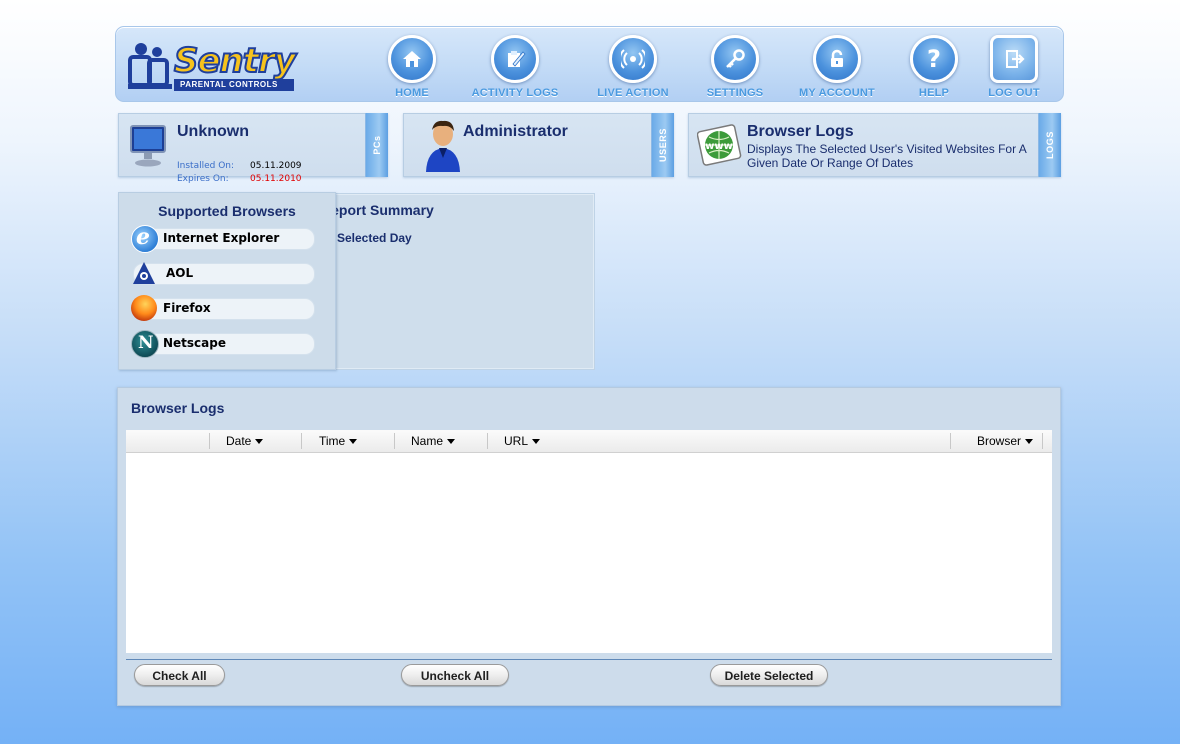 The image size is (1180, 744). I want to click on nav-log-out: LOG OUT, so click(1014, 65).